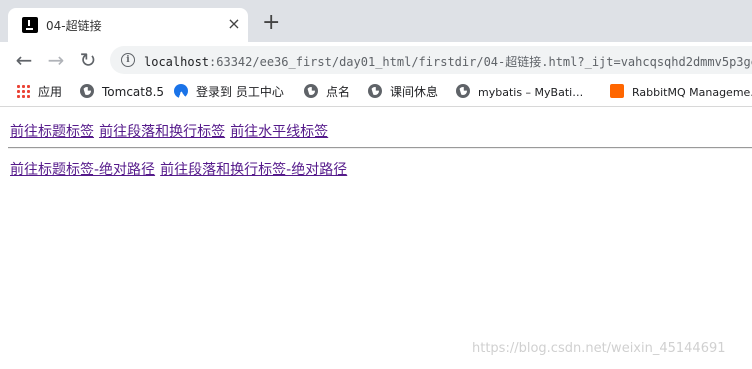 This screenshot has height=369, width=752. What do you see at coordinates (82, 170) in the screenshot?
I see `link-heading-tags-absolute: 前往标题标签-绝对路径` at bounding box center [82, 170].